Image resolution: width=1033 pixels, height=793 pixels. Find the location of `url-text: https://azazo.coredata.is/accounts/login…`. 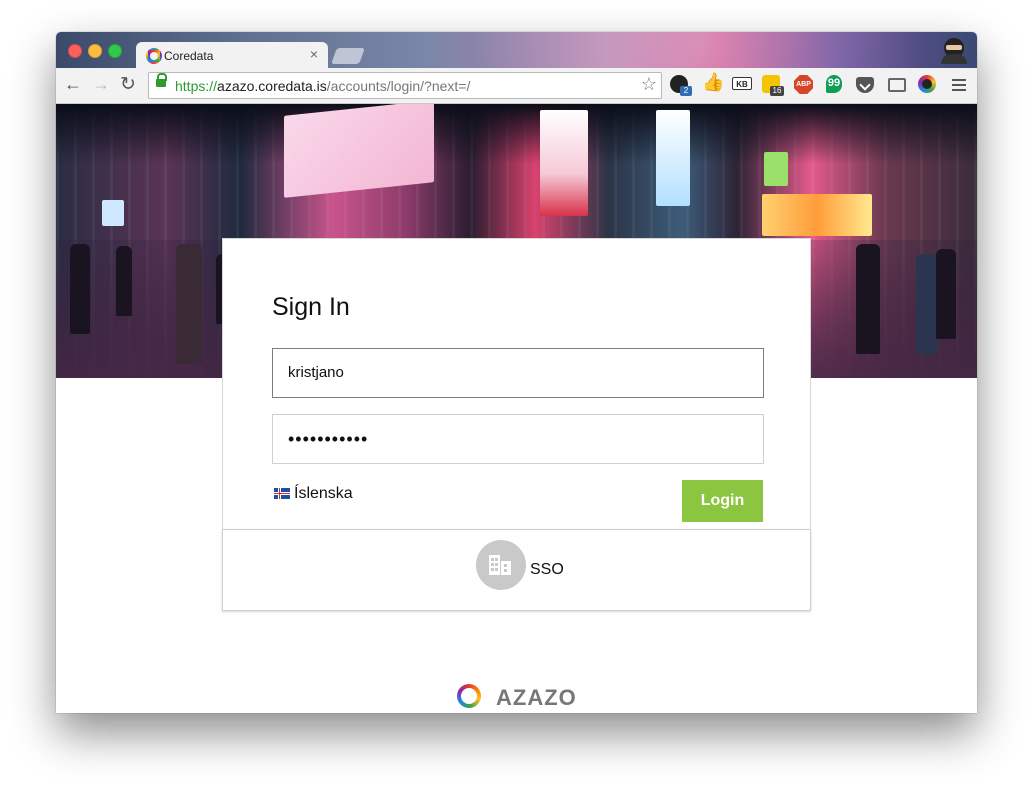

url-text: https://azazo.coredata.is/accounts/login… is located at coordinates (322, 86).